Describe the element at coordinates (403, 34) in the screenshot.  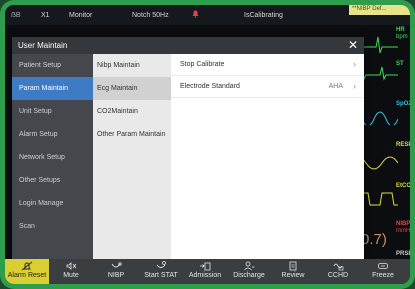
I see `hr-param: HR bpm` at that location.